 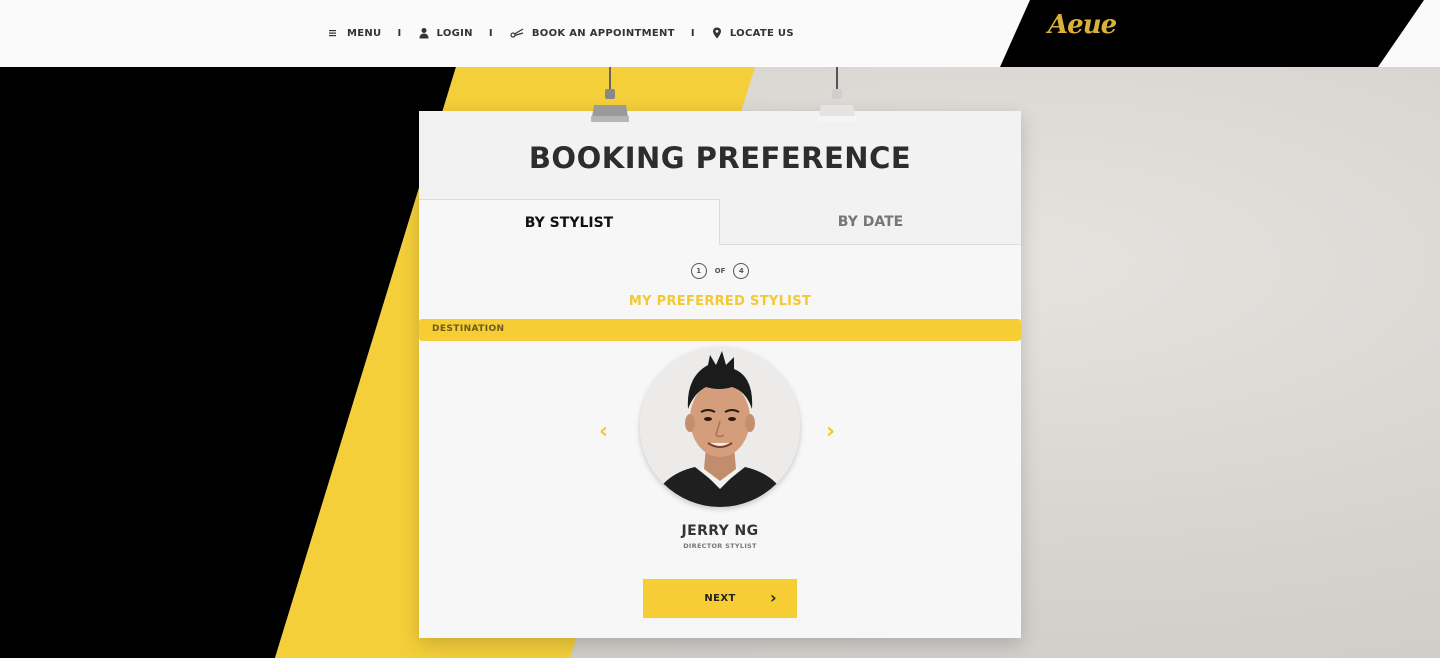 What do you see at coordinates (603, 33) in the screenshot?
I see `nav-book-label: BOOK AN APPOINTMENT` at bounding box center [603, 33].